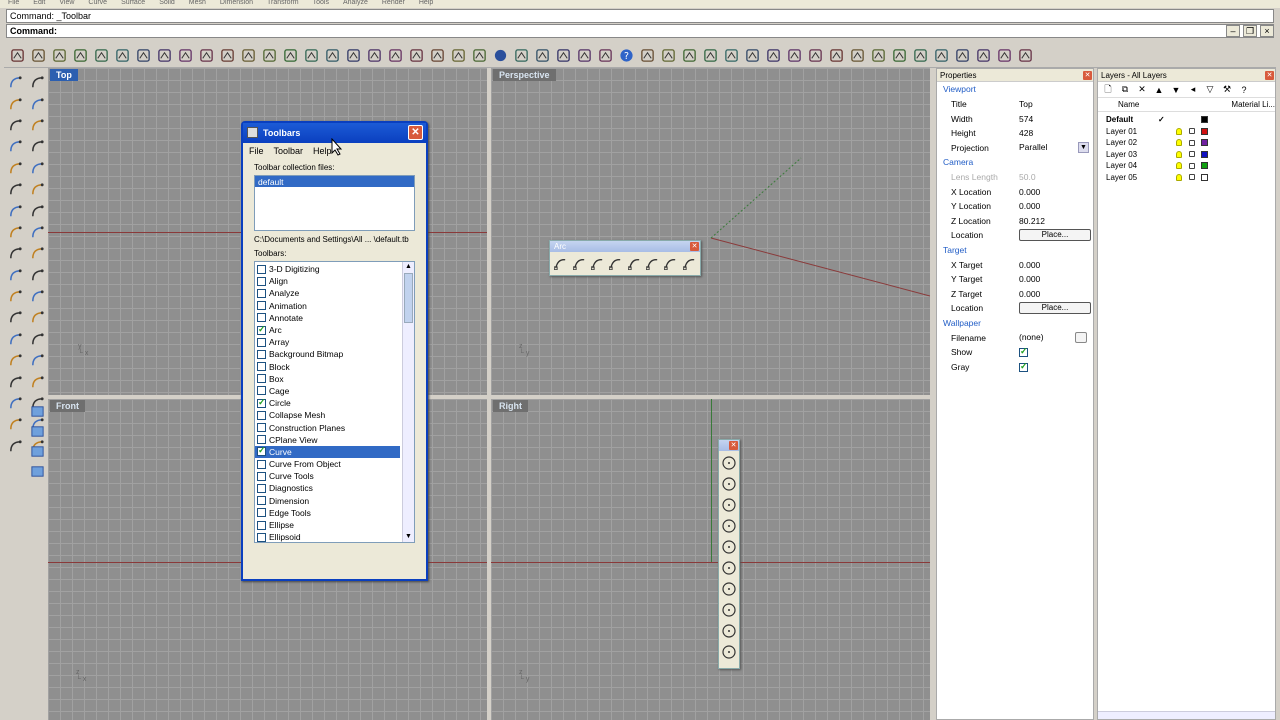 This screenshot has height=720, width=1280. Describe the element at coordinates (626, 56) in the screenshot. I see `help-icon: ?` at that location.